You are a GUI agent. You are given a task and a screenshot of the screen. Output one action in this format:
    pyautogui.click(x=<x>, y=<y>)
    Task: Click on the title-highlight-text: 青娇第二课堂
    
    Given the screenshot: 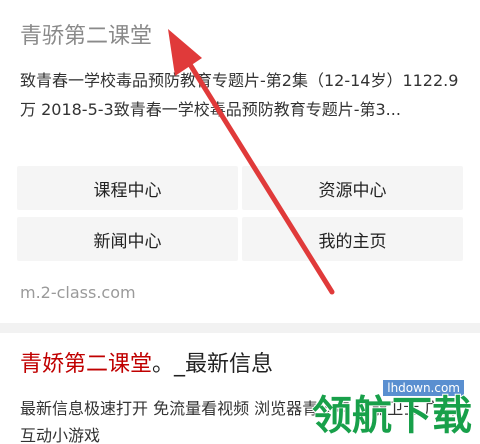 What is the action you would take?
    pyautogui.click(x=86, y=364)
    